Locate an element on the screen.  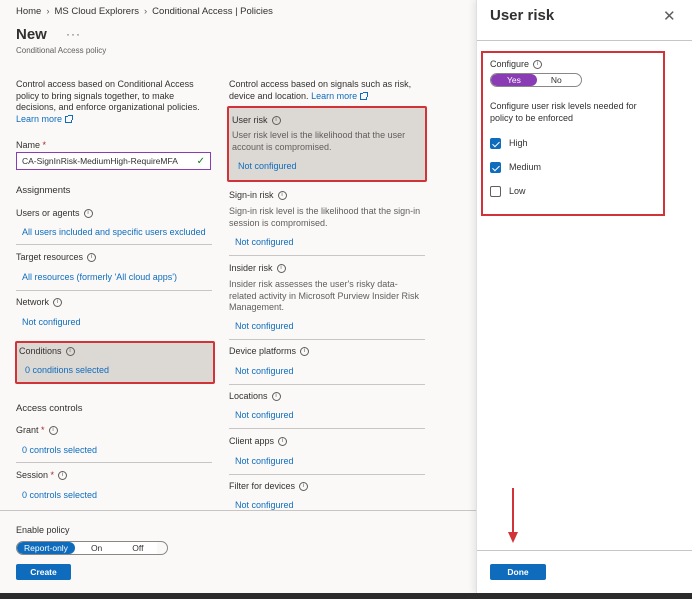
policy-name-input: CA-SignInRisk-MediumHigh-RequireMFA ✓ is located at coordinates (113, 161).